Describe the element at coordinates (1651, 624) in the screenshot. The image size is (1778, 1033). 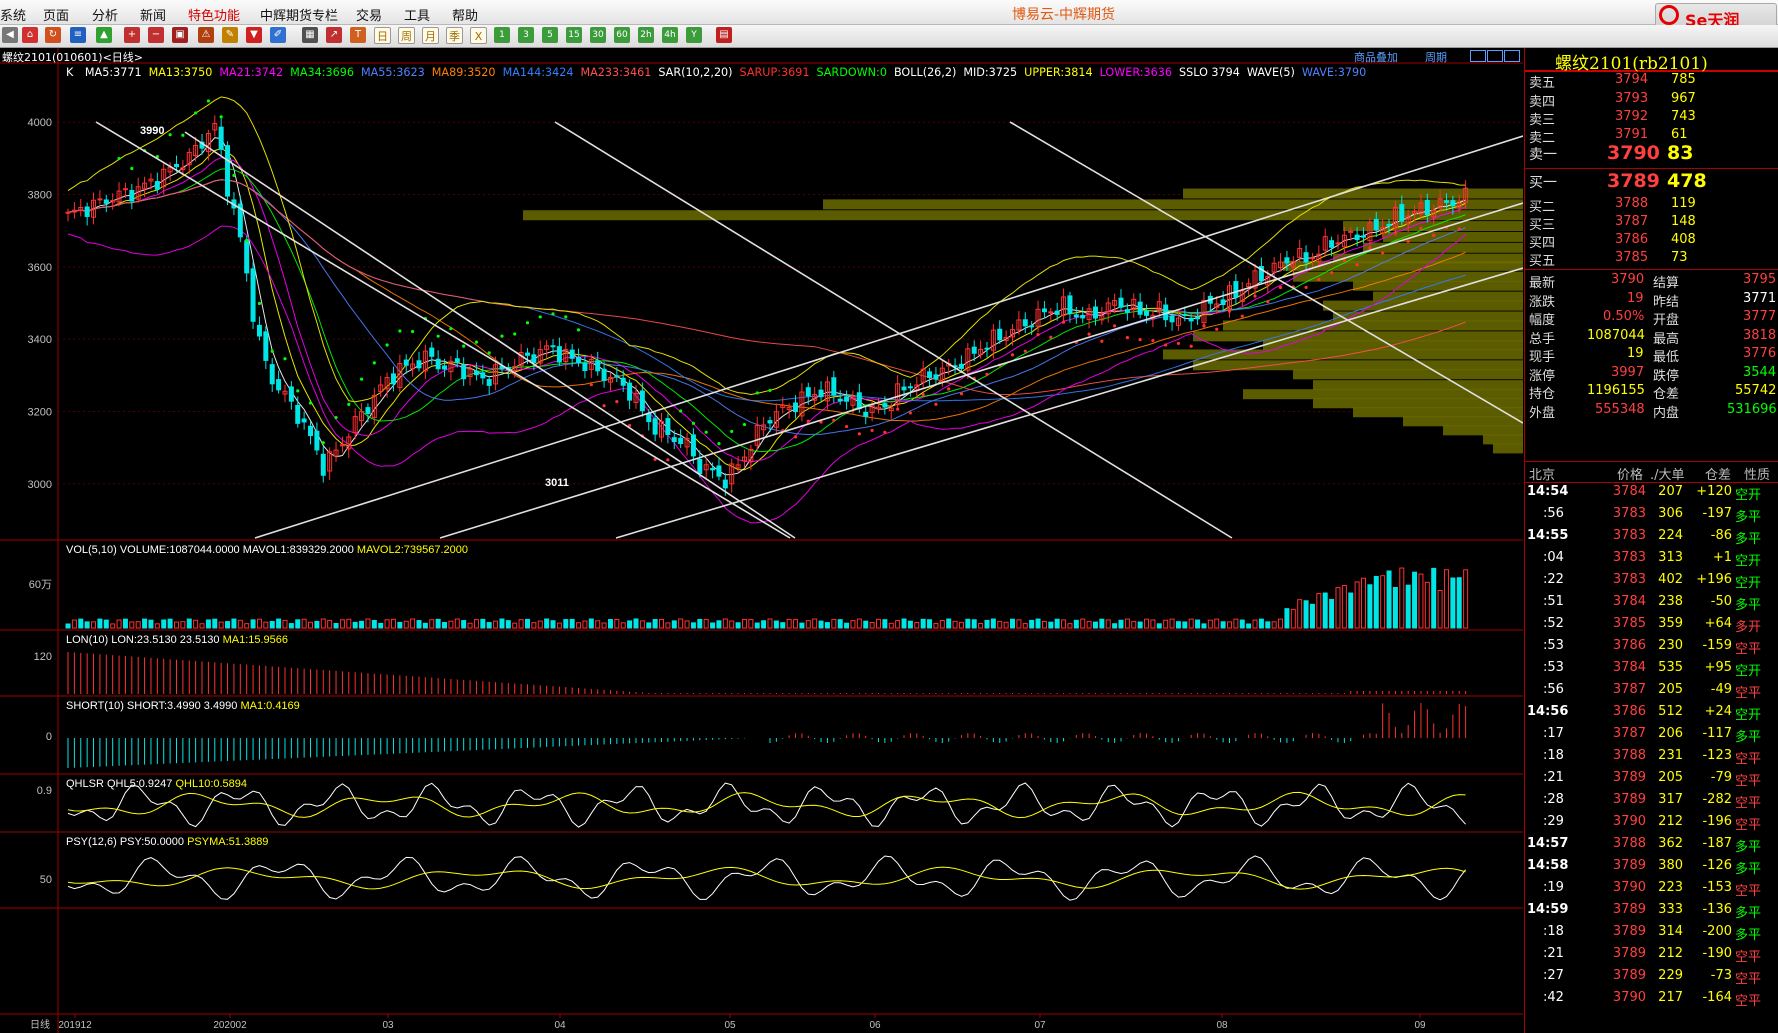
I see `tick-row: :52 3785 359 +64 多开` at that location.